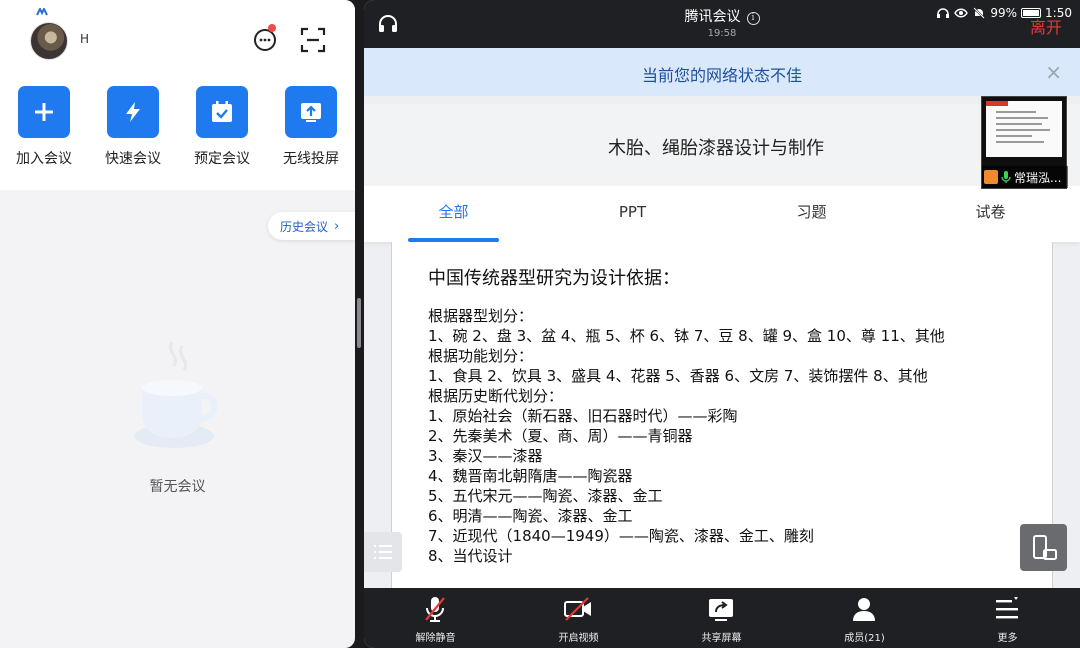  I want to click on slide-heading: 中国传统器型研究为设计依据：, so click(554, 278).